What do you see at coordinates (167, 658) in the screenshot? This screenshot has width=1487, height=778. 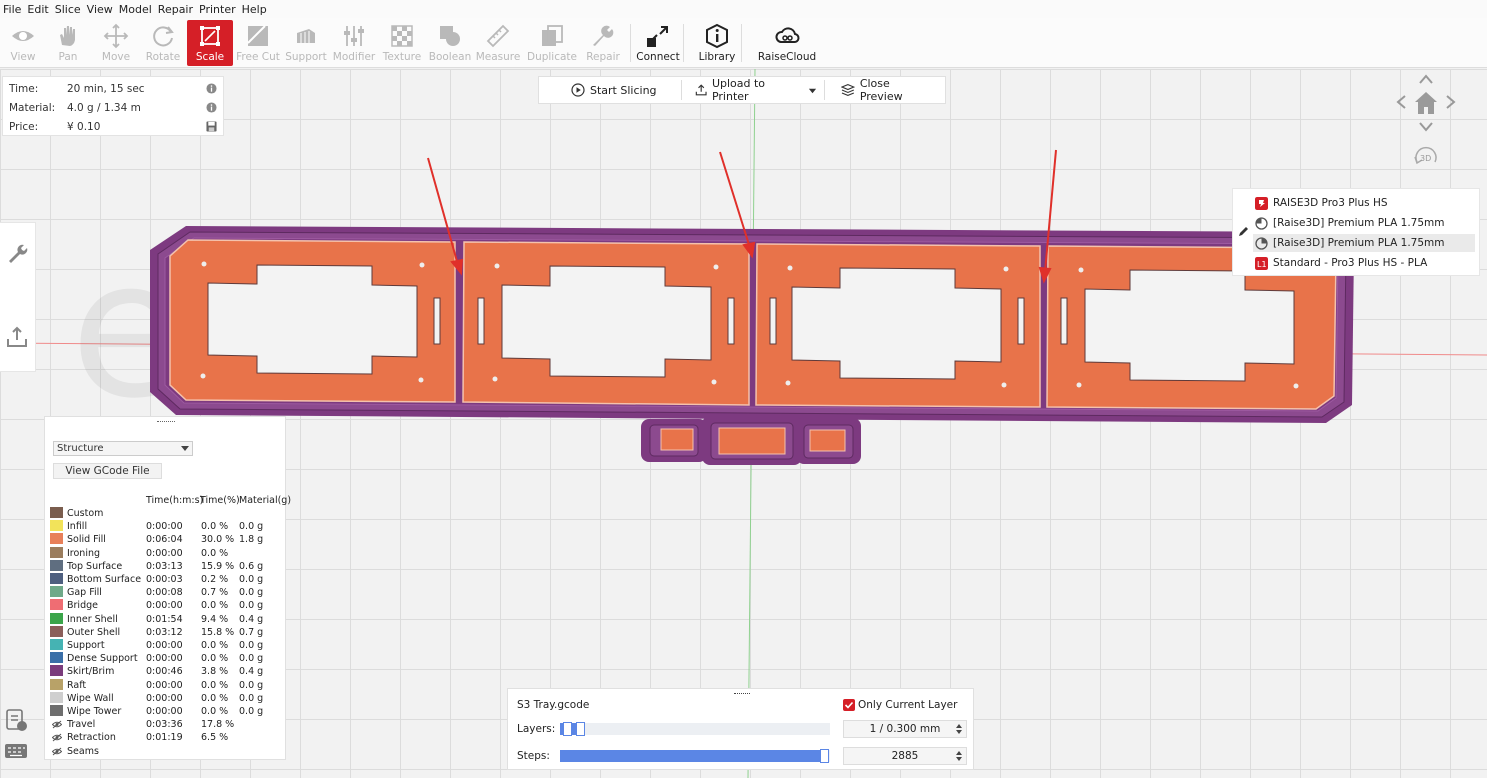 I see `structure-row-dense-support: Dense Support 0:00:00 0.0 % 0.0 g` at bounding box center [167, 658].